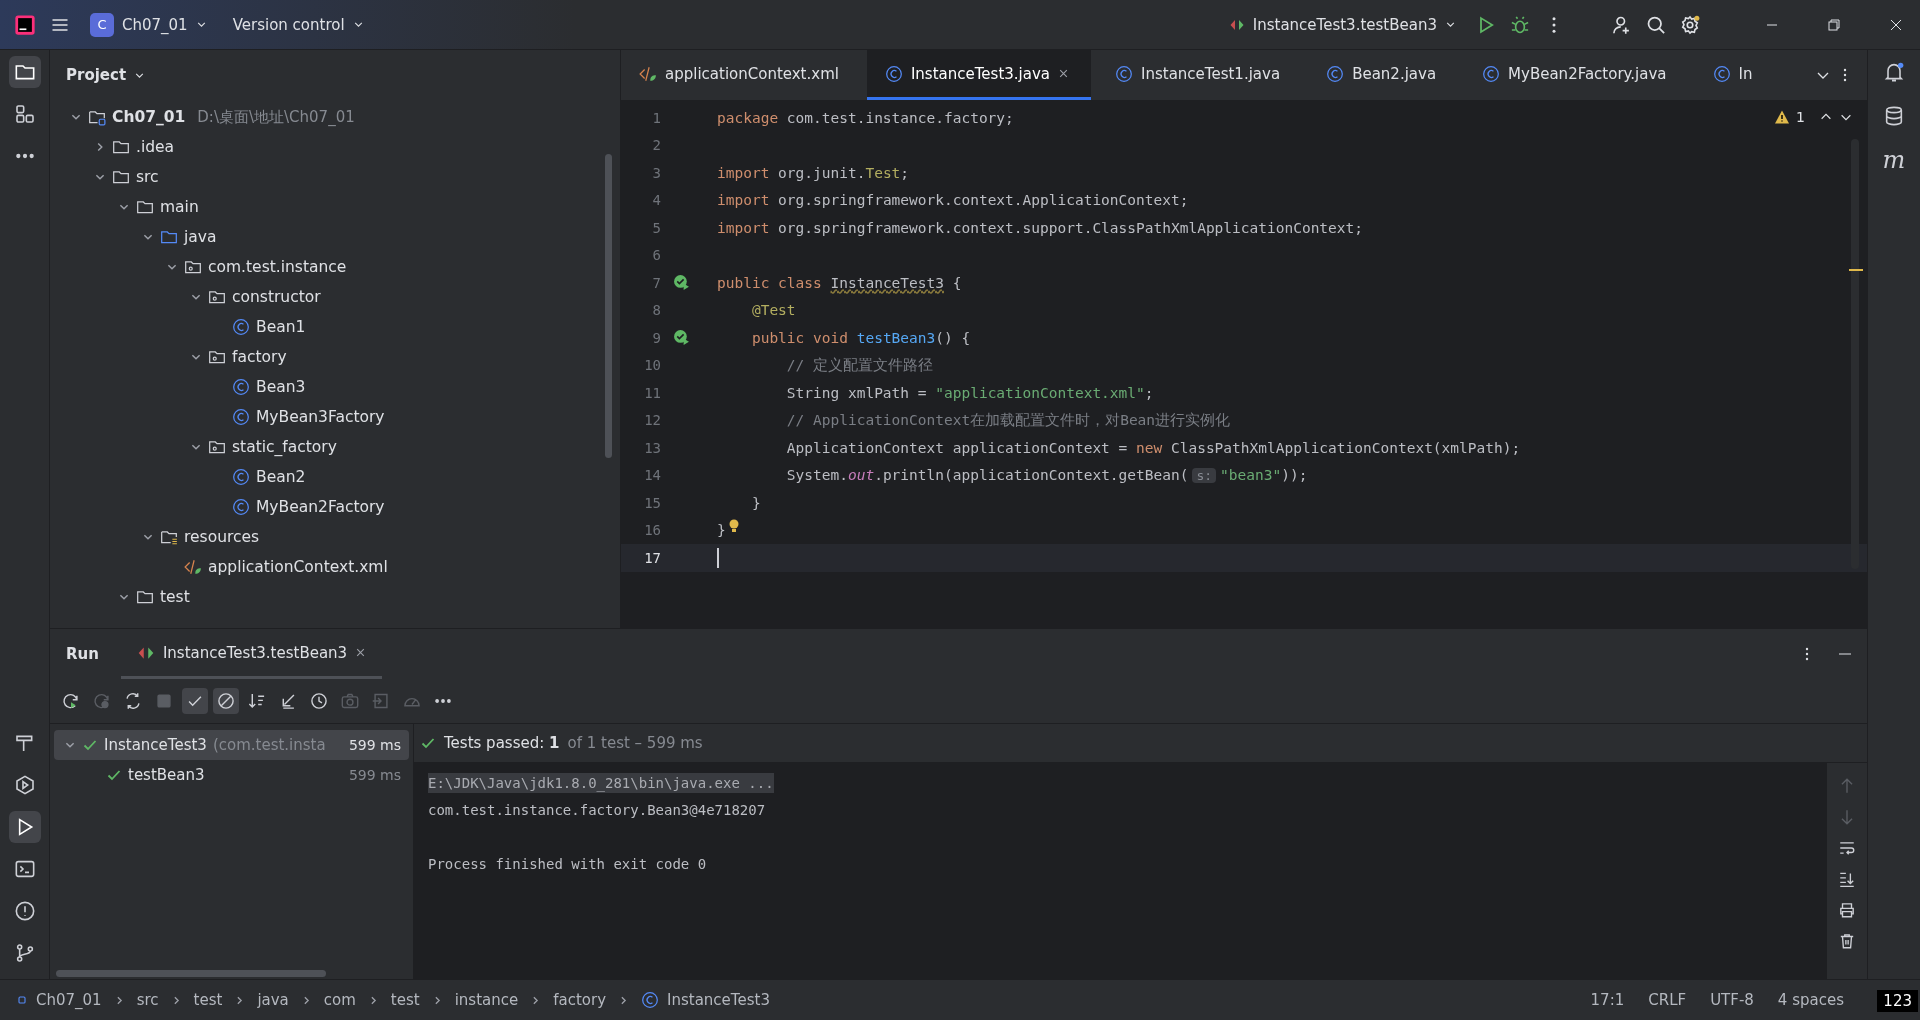  I want to click on settings-icon, so click(1690, 24).